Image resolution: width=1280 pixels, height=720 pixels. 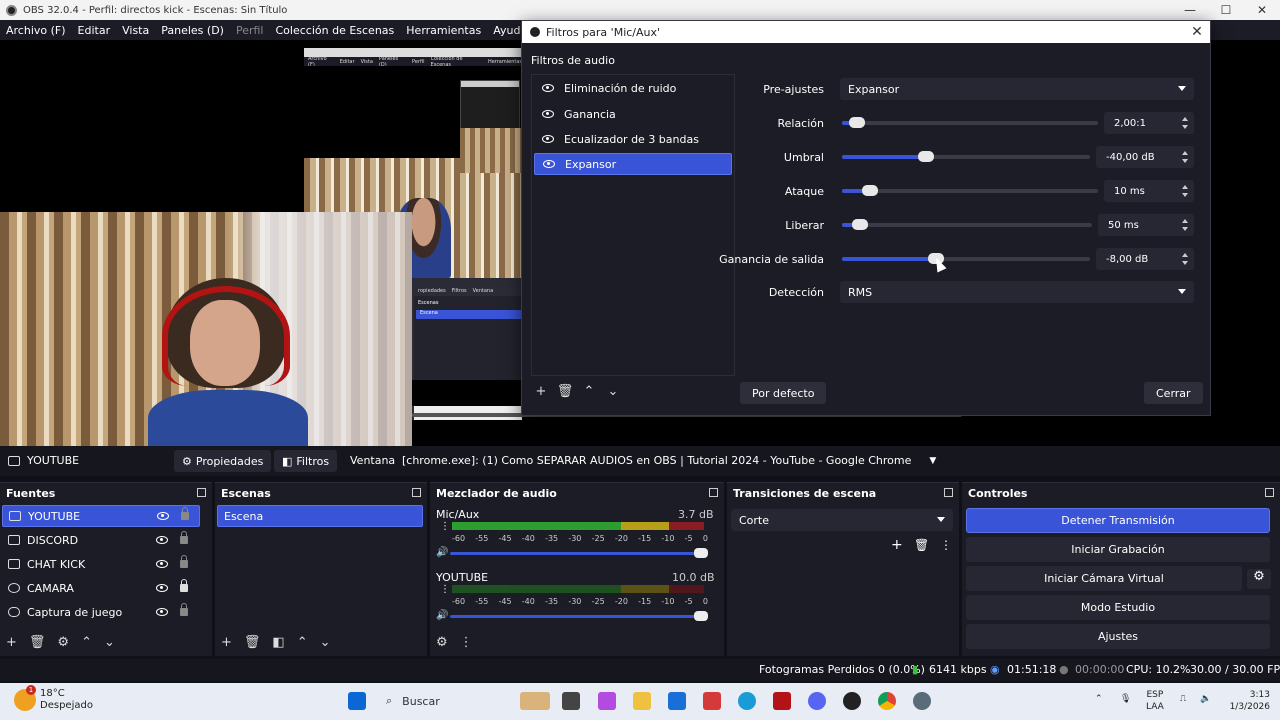 What do you see at coordinates (633, 139) in the screenshot?
I see `filter-item-3band-eq: Ecualizador de 3 bandas` at bounding box center [633, 139].